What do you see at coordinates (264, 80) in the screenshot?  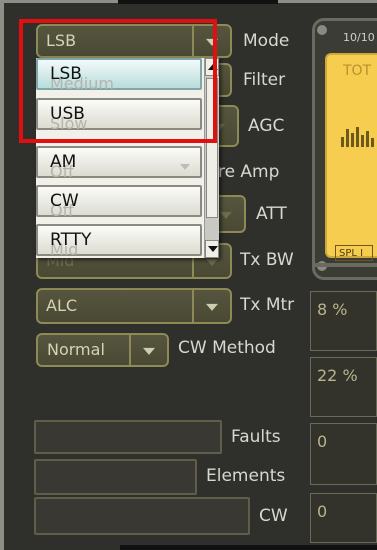 I see `filter-label: Filter` at bounding box center [264, 80].